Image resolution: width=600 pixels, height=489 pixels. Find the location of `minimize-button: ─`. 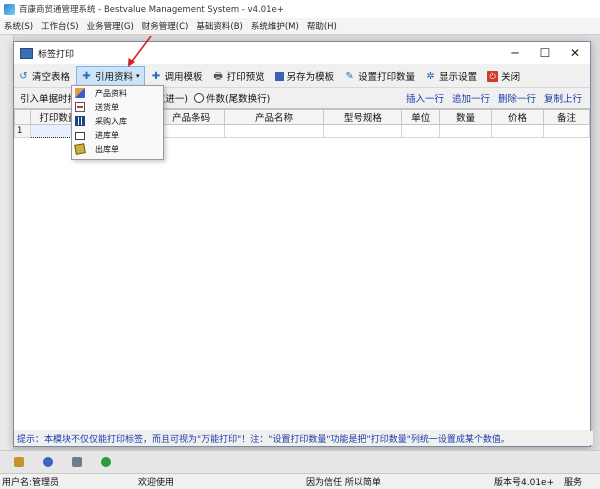

minimize-button: ─ is located at coordinates (515, 53).